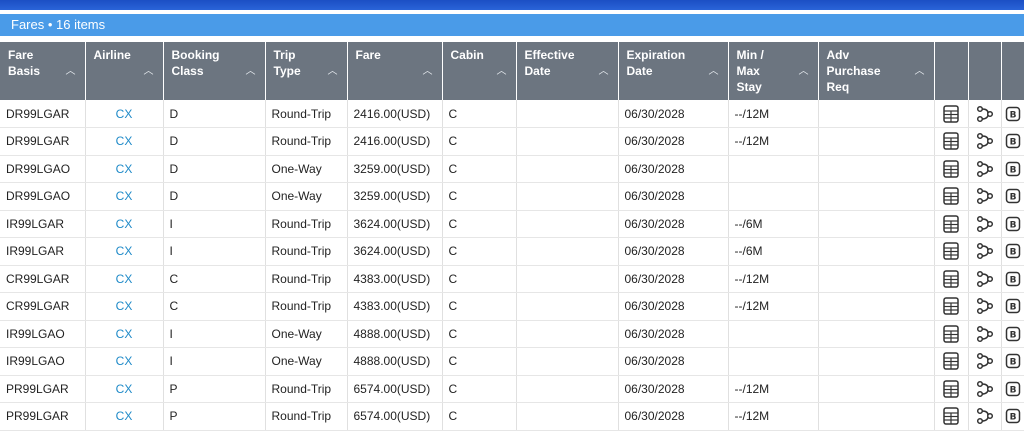 This screenshot has height=431, width=1024. I want to click on cell-min-max-stay: --/6M, so click(773, 251).